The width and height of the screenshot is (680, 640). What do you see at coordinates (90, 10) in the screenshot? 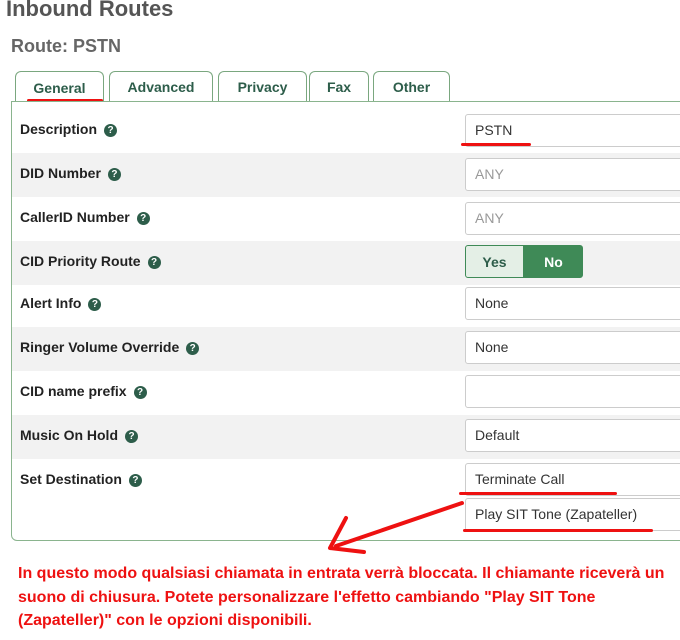
I see `page-title: Inbound Routes` at bounding box center [90, 10].